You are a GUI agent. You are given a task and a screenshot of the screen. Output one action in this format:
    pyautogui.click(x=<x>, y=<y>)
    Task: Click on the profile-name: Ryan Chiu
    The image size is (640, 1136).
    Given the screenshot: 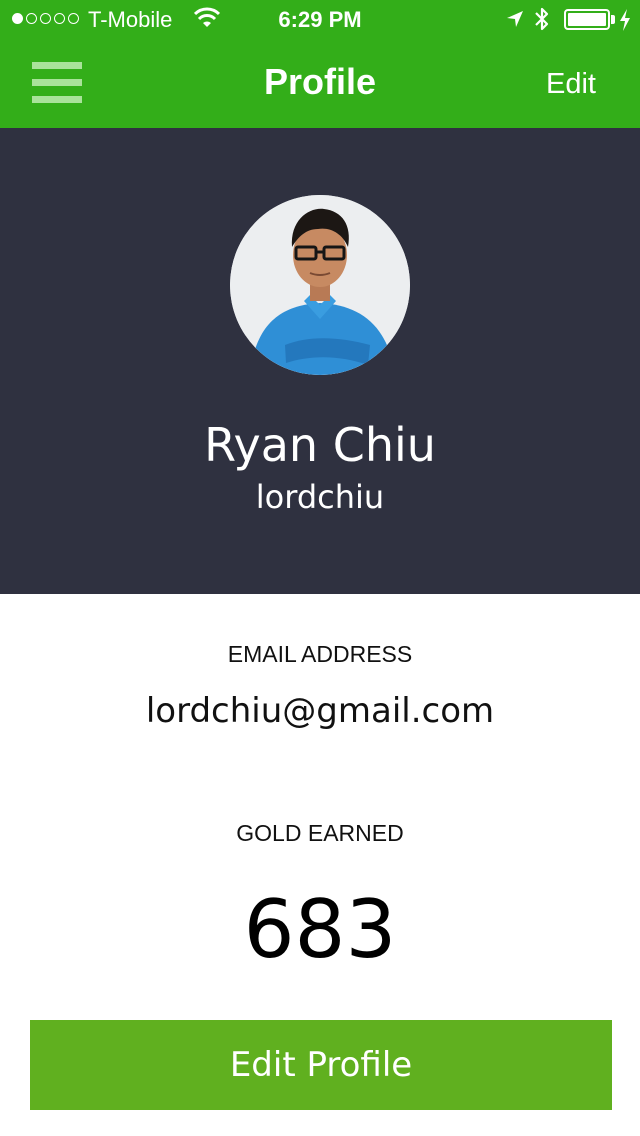 What is the action you would take?
    pyautogui.click(x=320, y=445)
    